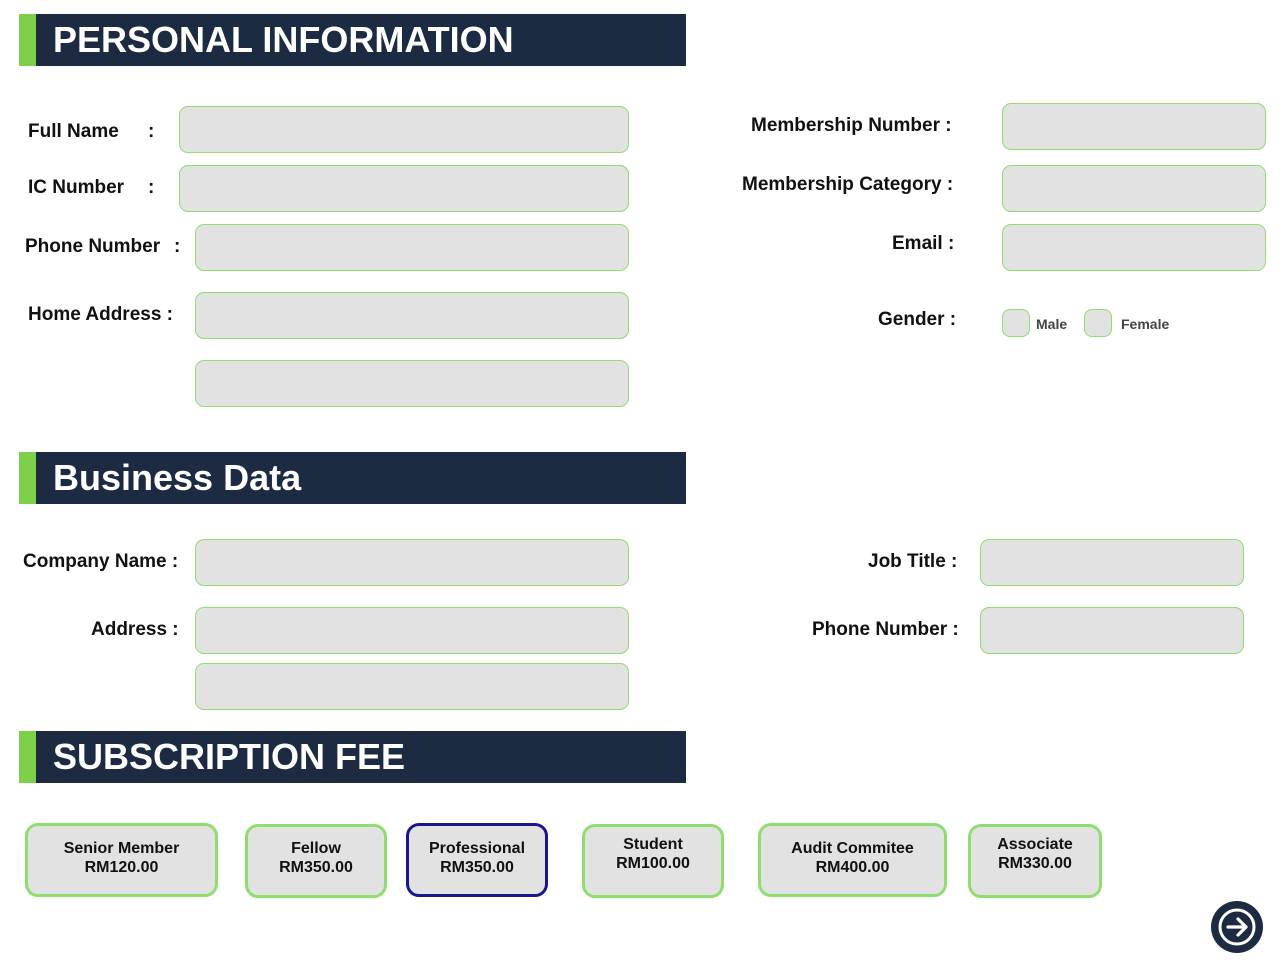 The width and height of the screenshot is (1286, 978). I want to click on personal-information-header: PERSONAL INFORMATION, so click(352, 40).